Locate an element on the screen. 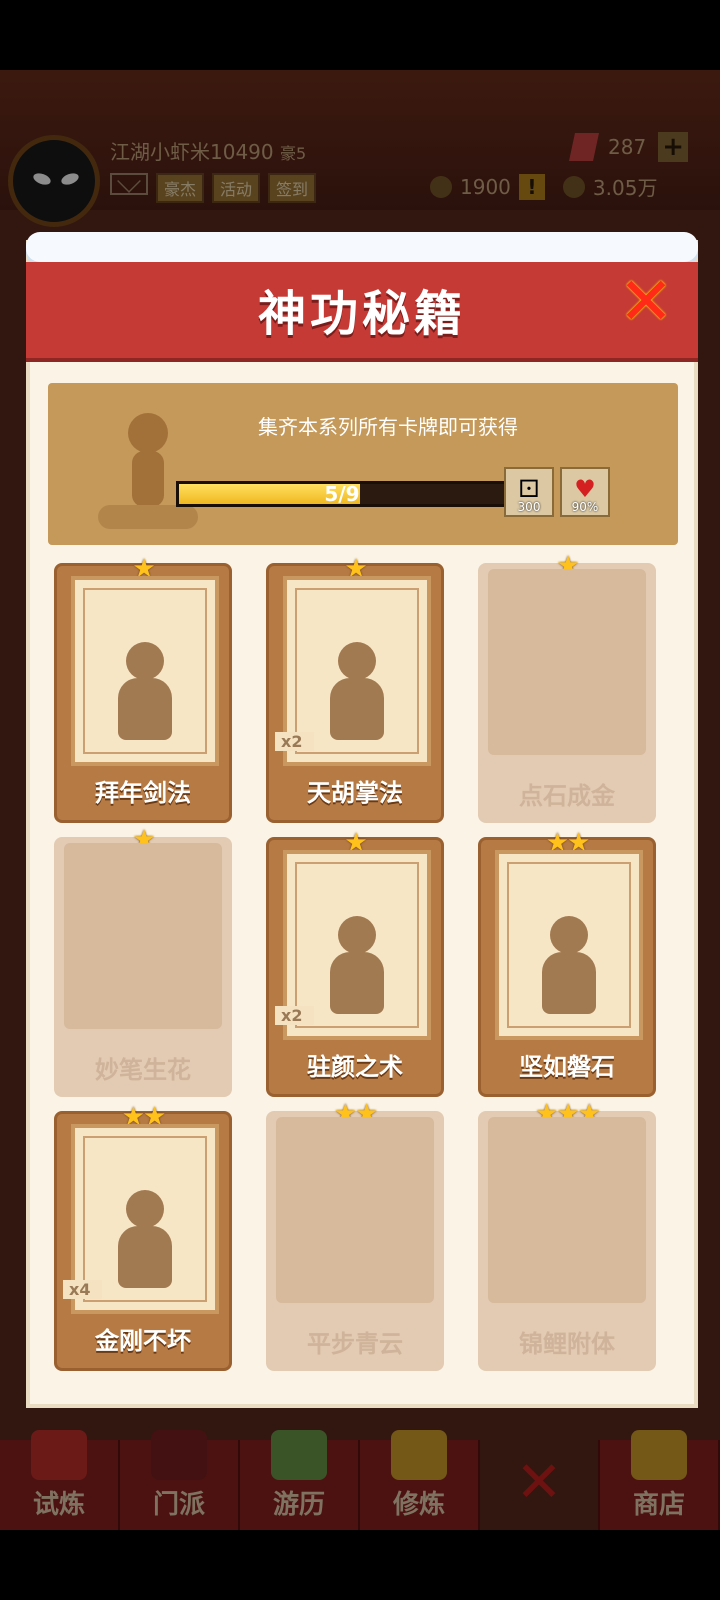  card-name: 妙笔生花 is located at coordinates (143, 1070).